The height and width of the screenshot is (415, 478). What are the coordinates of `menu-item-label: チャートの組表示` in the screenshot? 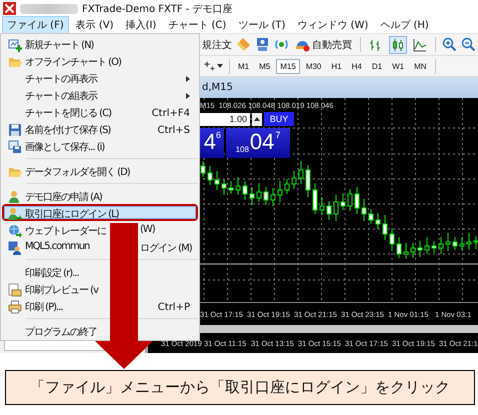 It's located at (61, 96).